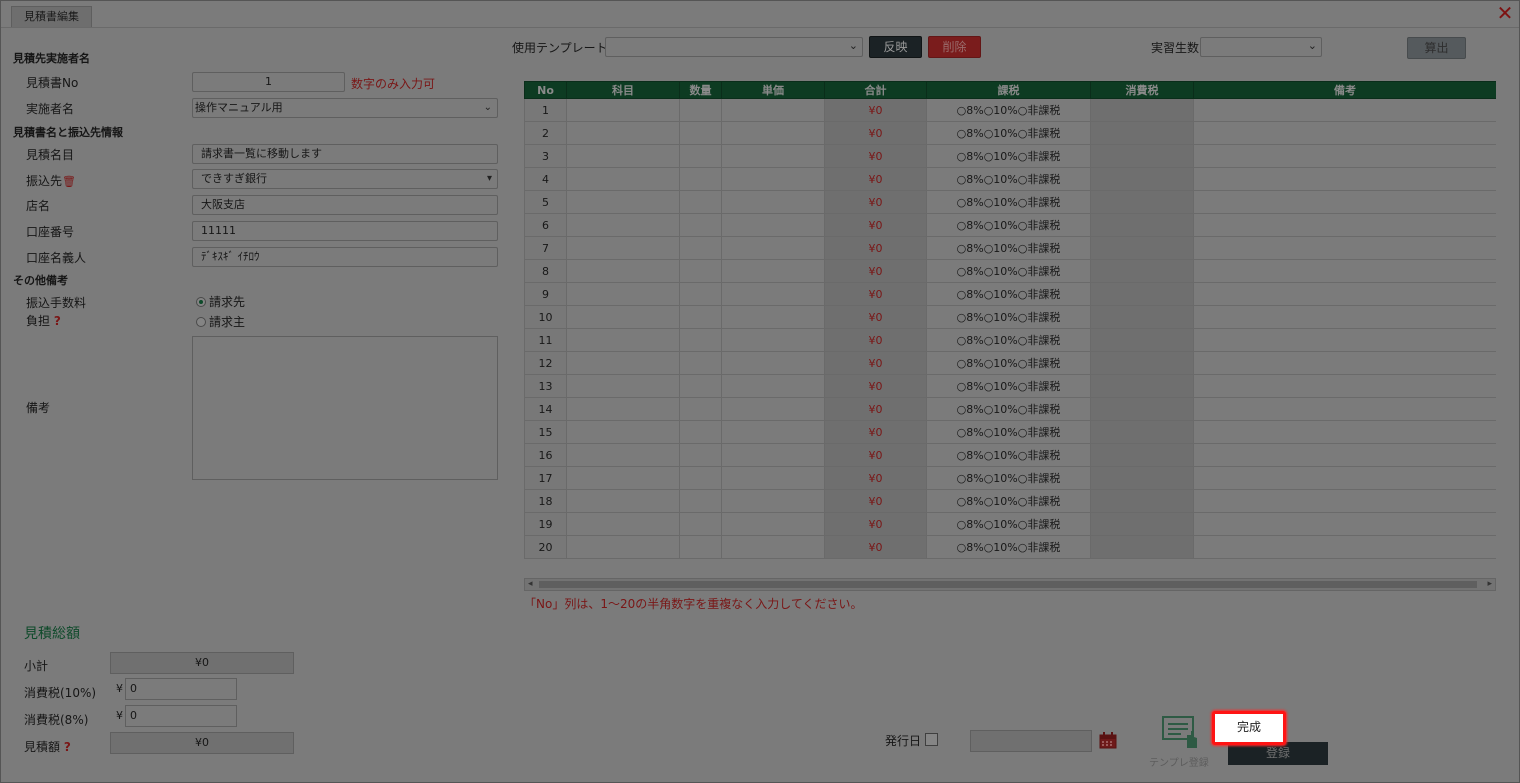 This screenshot has height=783, width=1520. What do you see at coordinates (345, 179) in the screenshot?
I see `bank-select: できすぎ銀行 ▾` at bounding box center [345, 179].